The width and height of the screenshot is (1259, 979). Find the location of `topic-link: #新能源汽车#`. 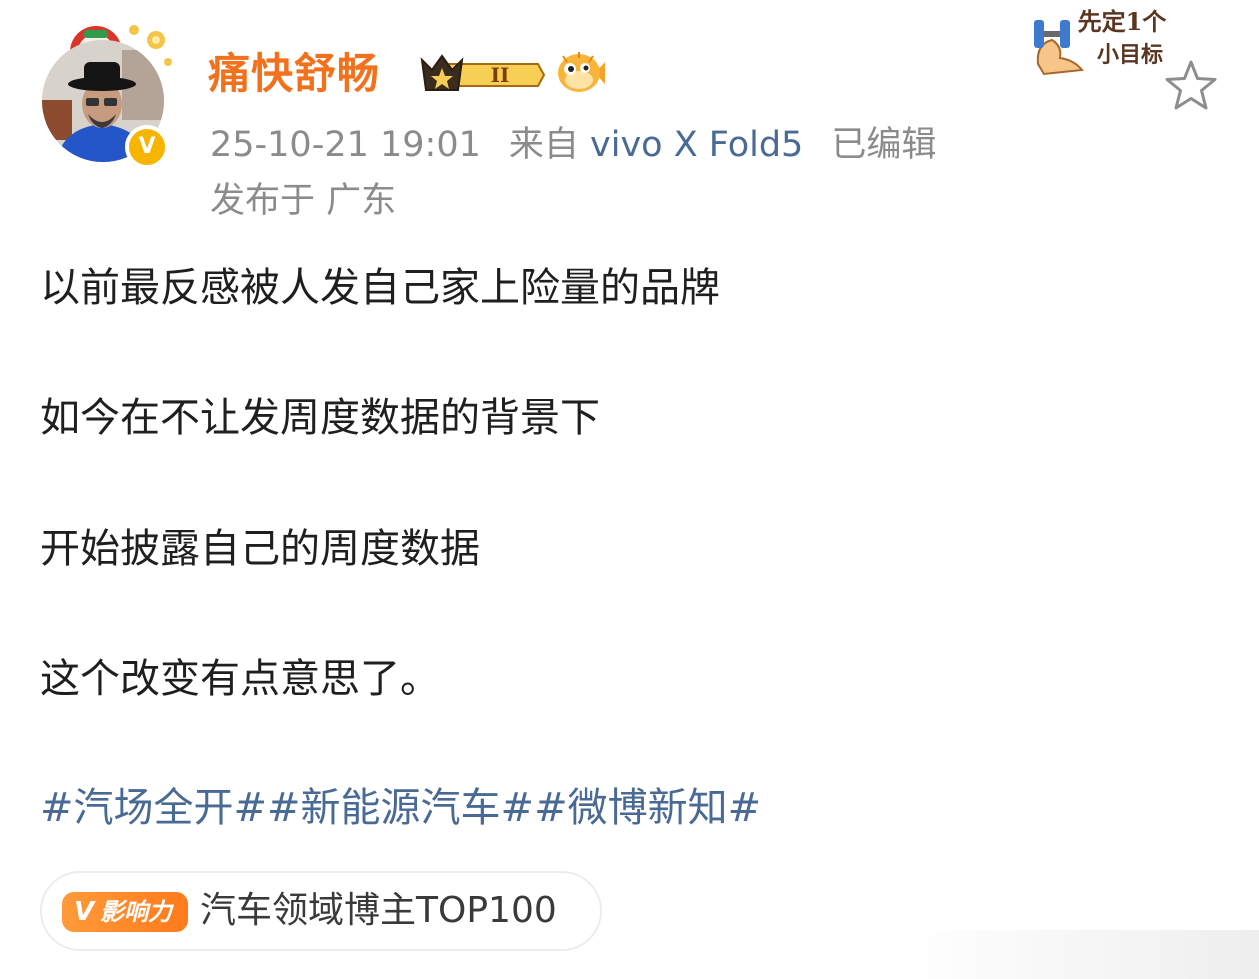

topic-link: #新能源汽车# is located at coordinates (400, 808).